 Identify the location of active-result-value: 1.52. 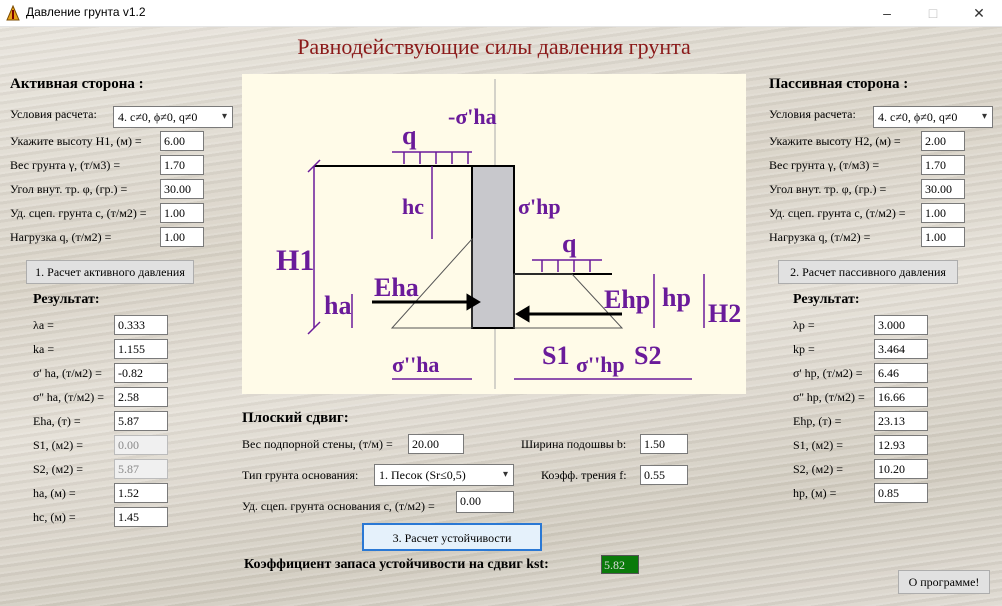
(141, 493).